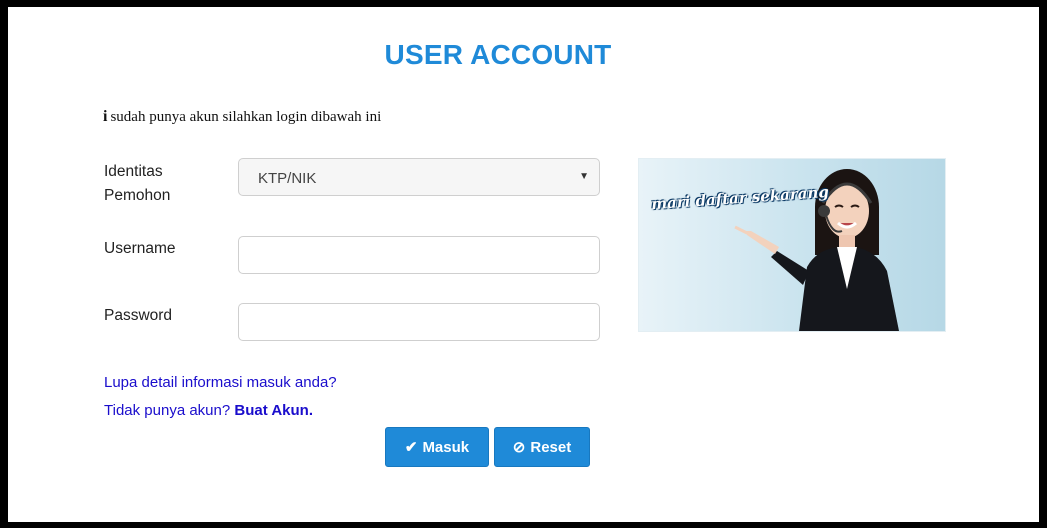 Image resolution: width=1047 pixels, height=528 pixels. What do you see at coordinates (287, 178) in the screenshot?
I see `identity-select-value: KTP/NIK` at bounding box center [287, 178].